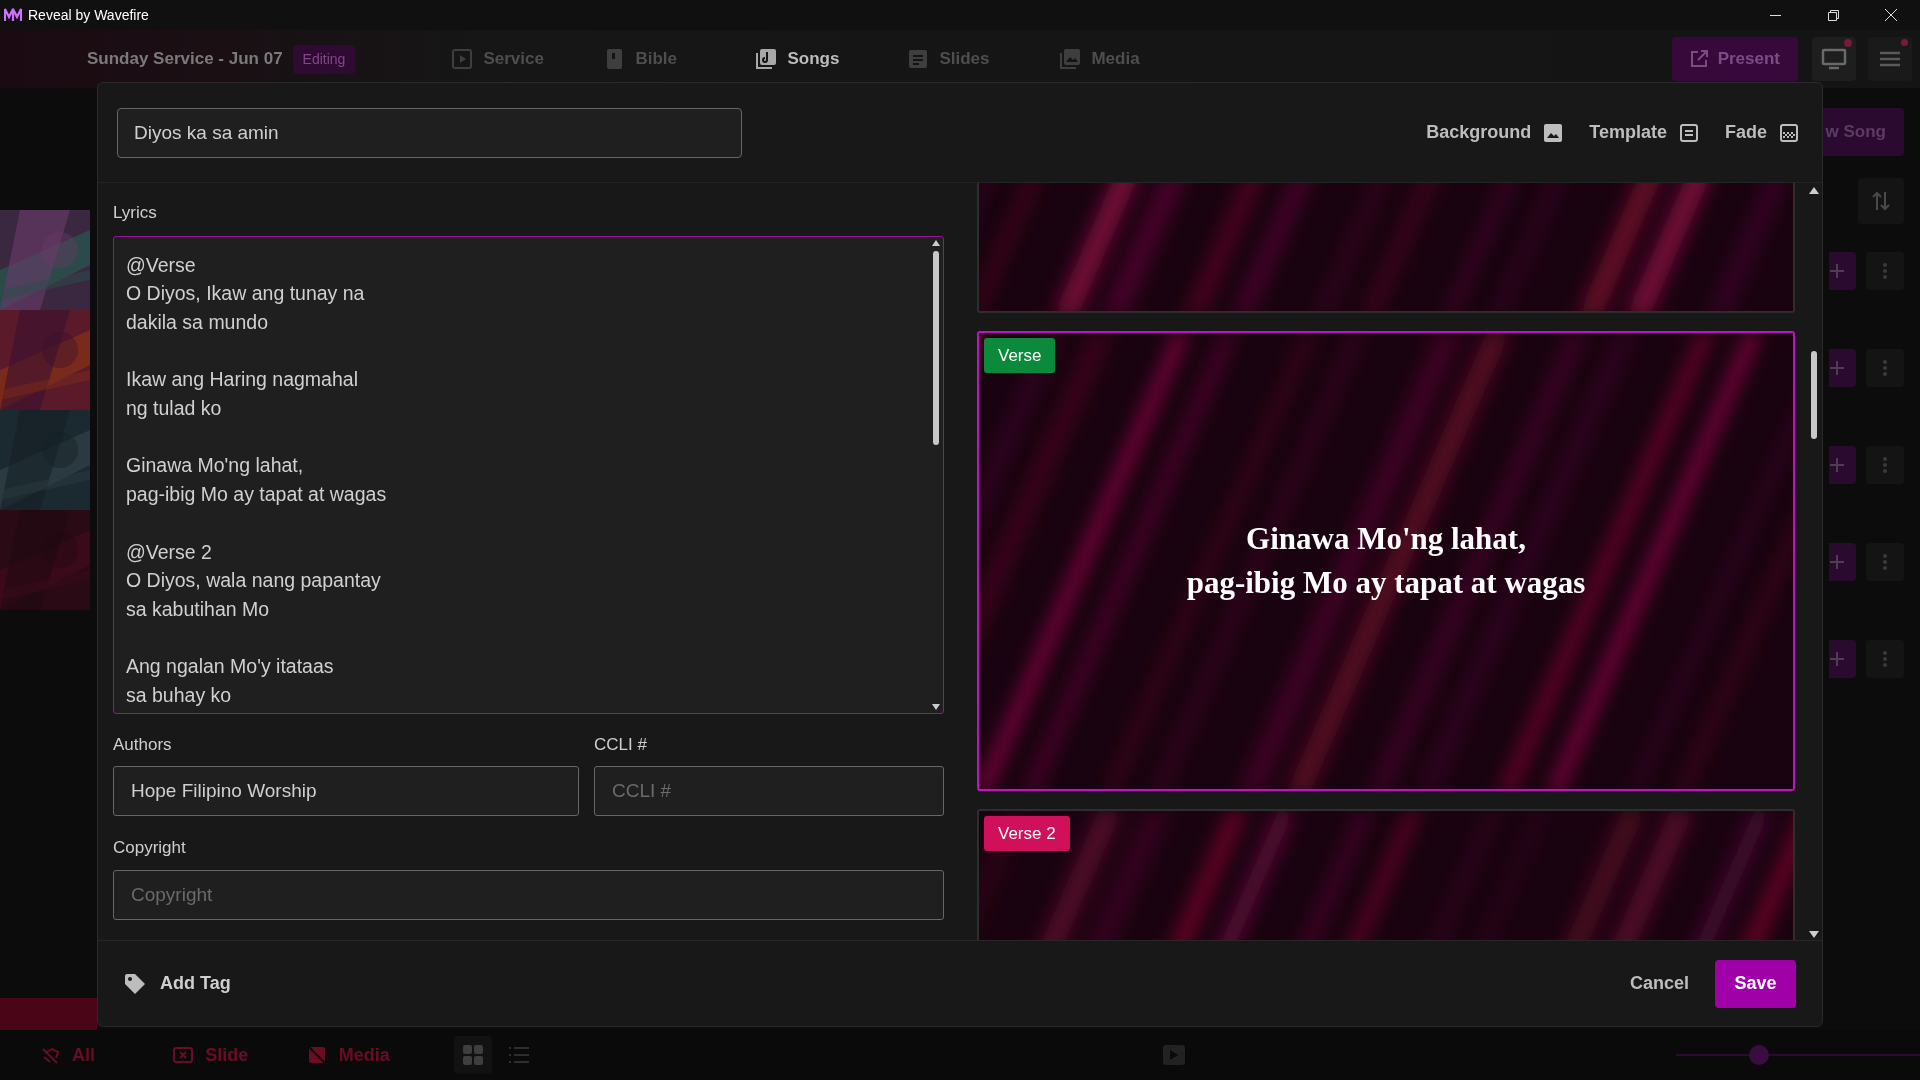 Image resolution: width=1920 pixels, height=1080 pixels. Describe the element at coordinates (88, 15) in the screenshot. I see `window-title: Reveal by Wavefire` at that location.